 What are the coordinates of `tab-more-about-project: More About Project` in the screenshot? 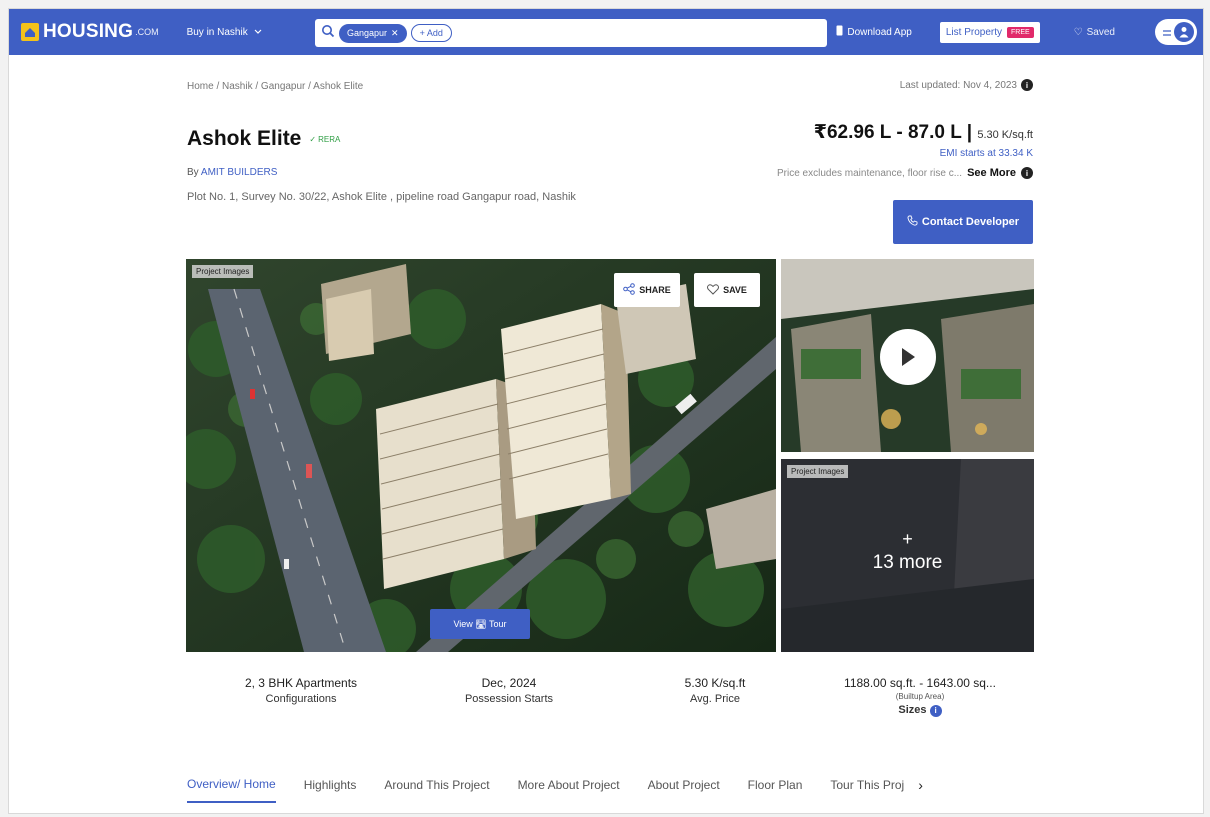 It's located at (569, 790).